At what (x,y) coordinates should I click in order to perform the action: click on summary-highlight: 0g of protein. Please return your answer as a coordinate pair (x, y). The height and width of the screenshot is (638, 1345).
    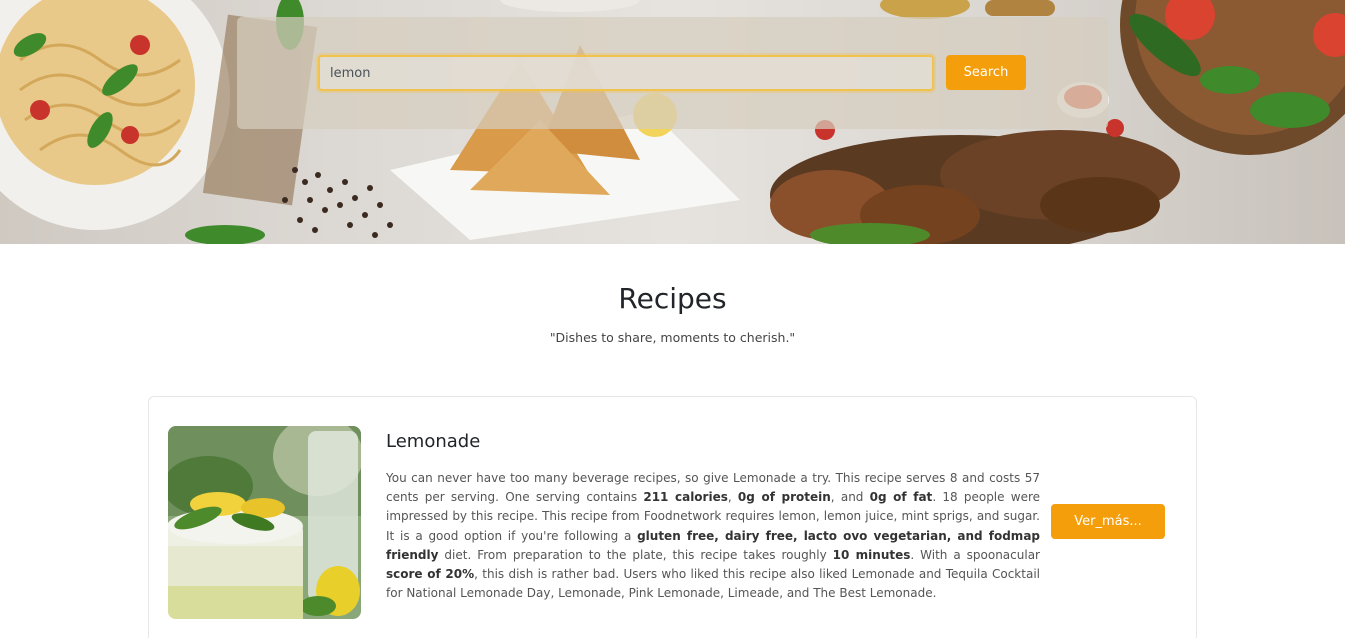
    Looking at the image, I should click on (784, 497).